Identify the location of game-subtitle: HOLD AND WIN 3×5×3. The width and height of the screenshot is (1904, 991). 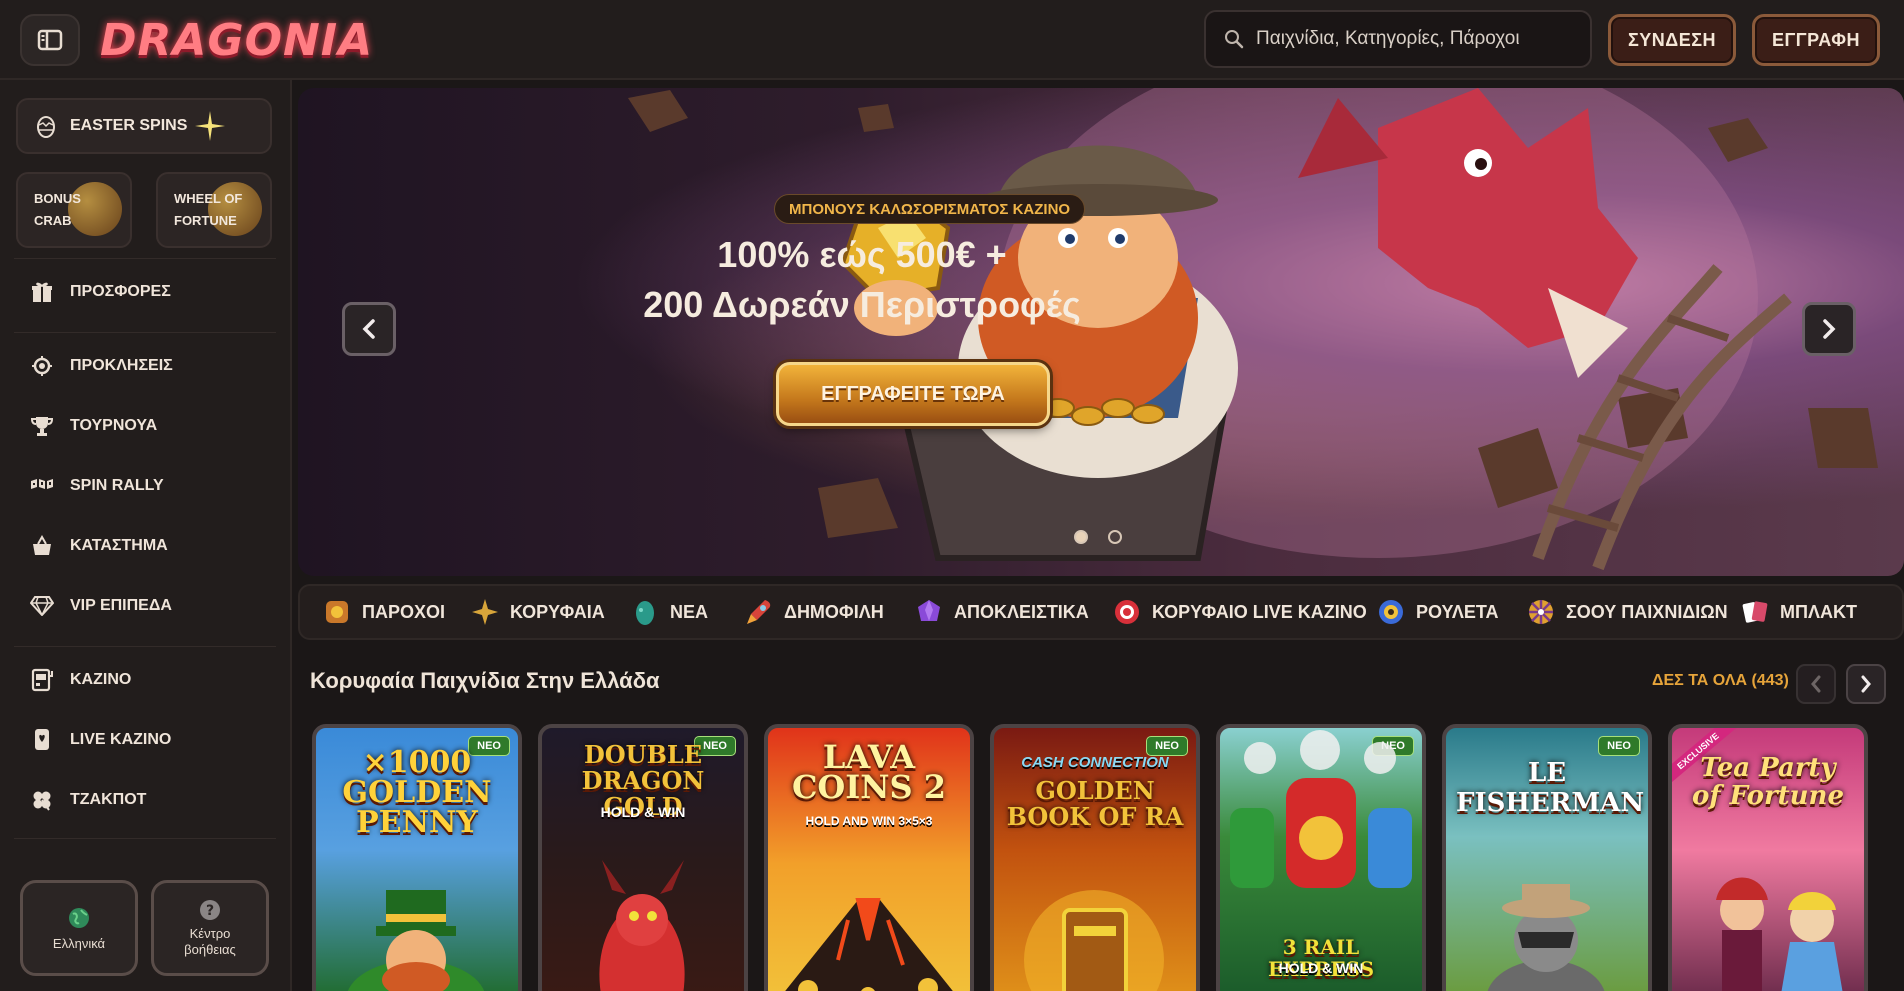
(869, 821).